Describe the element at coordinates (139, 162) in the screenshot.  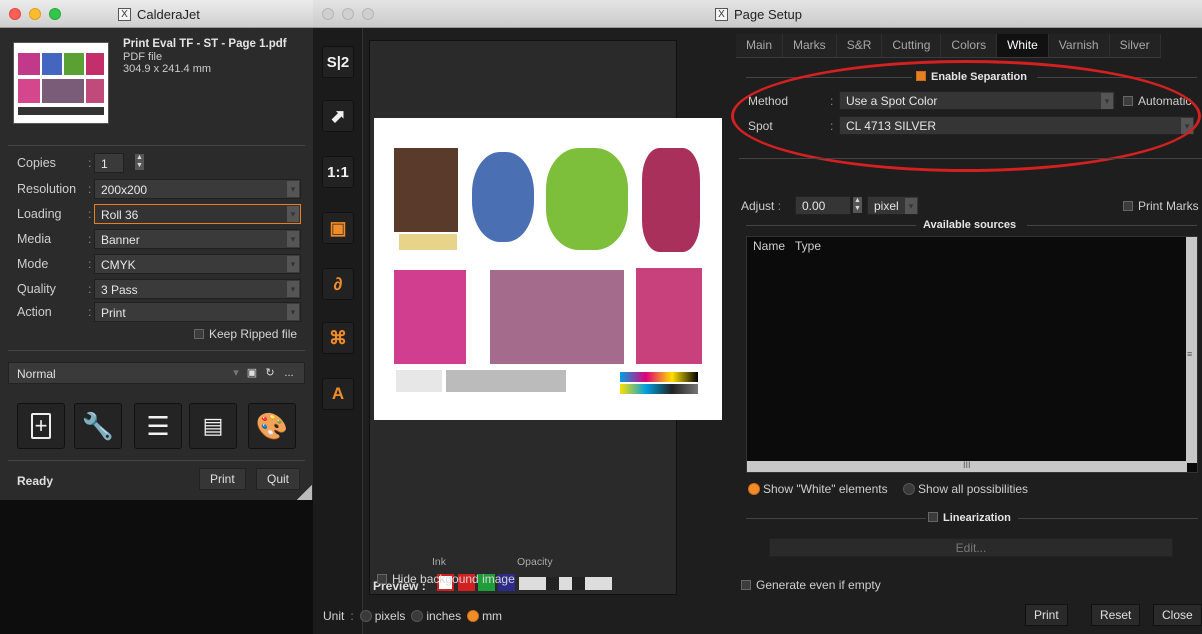
I see `copies-stepper: ▲ ▼` at that location.